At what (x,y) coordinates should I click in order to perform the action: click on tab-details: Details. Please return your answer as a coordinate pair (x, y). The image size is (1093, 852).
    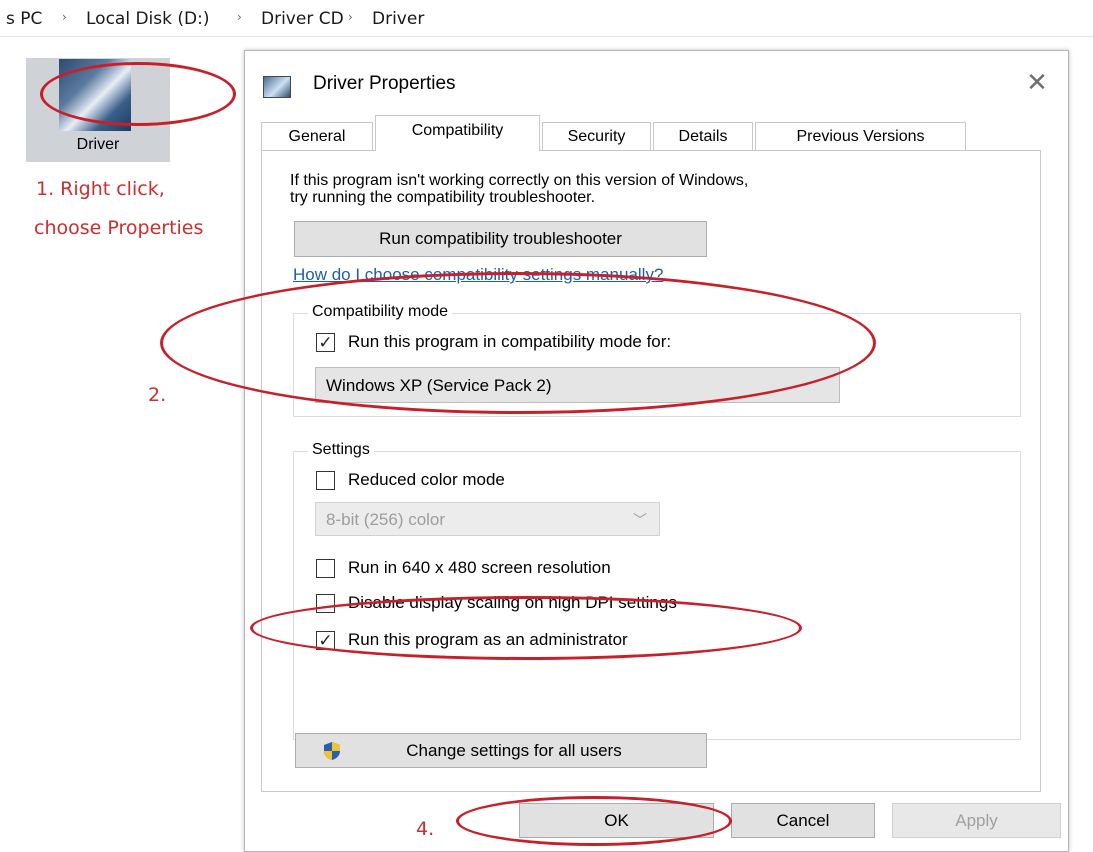
    Looking at the image, I should click on (703, 136).